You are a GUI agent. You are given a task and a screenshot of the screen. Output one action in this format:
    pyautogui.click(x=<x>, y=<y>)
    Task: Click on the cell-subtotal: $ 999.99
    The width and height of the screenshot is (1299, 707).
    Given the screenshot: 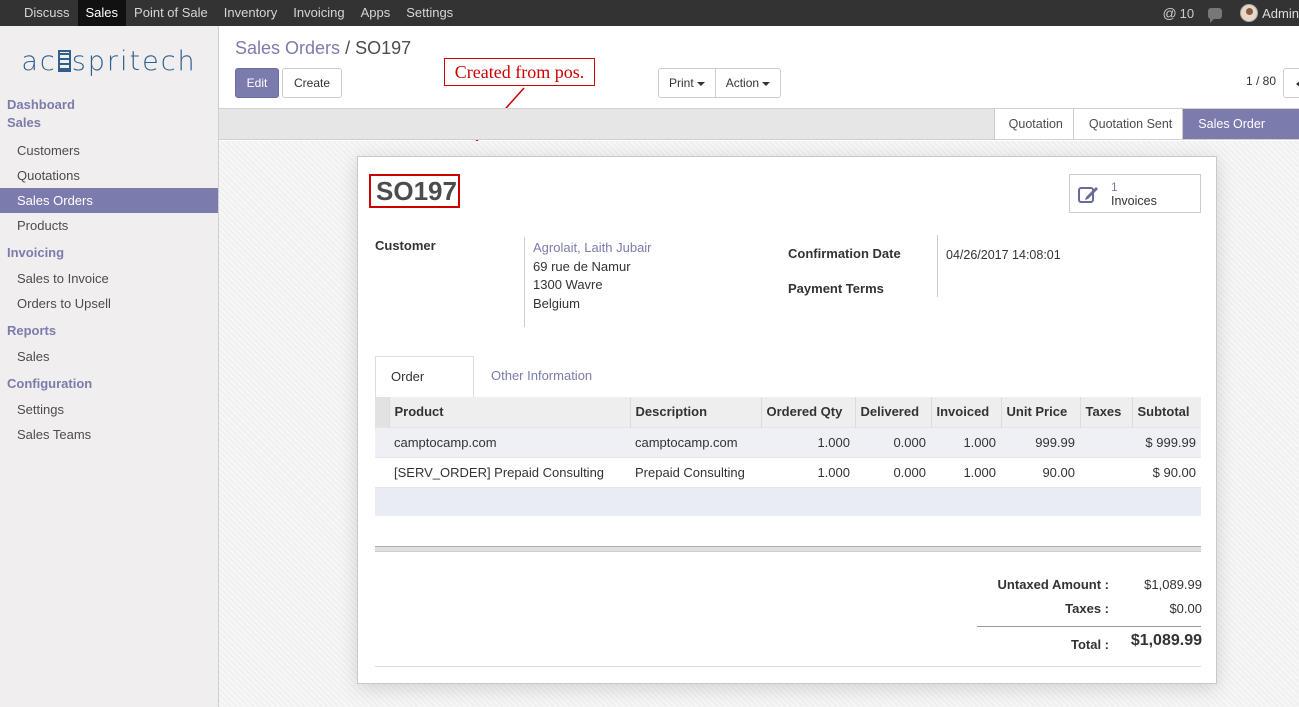 What is the action you would take?
    pyautogui.click(x=1166, y=441)
    